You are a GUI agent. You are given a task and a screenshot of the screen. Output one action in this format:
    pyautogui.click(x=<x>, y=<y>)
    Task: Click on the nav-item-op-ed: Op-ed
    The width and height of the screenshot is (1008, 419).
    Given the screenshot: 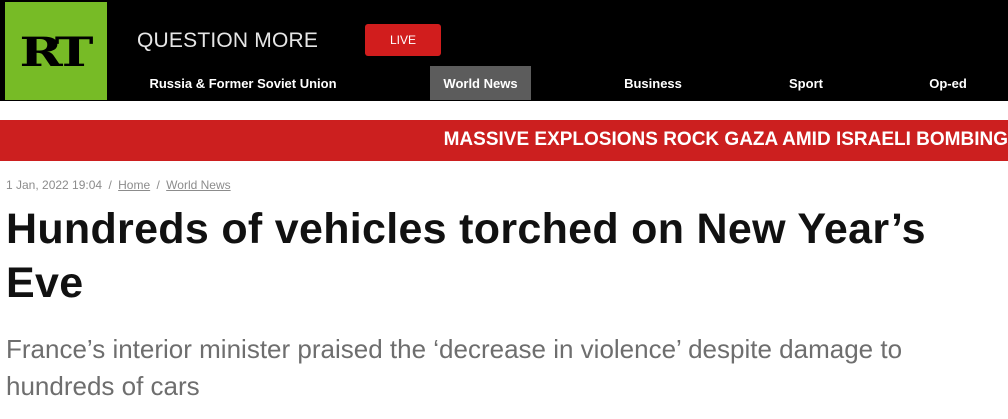 What is the action you would take?
    pyautogui.click(x=948, y=83)
    